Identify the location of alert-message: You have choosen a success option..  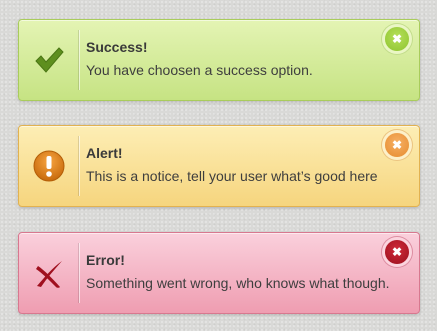
(199, 70).